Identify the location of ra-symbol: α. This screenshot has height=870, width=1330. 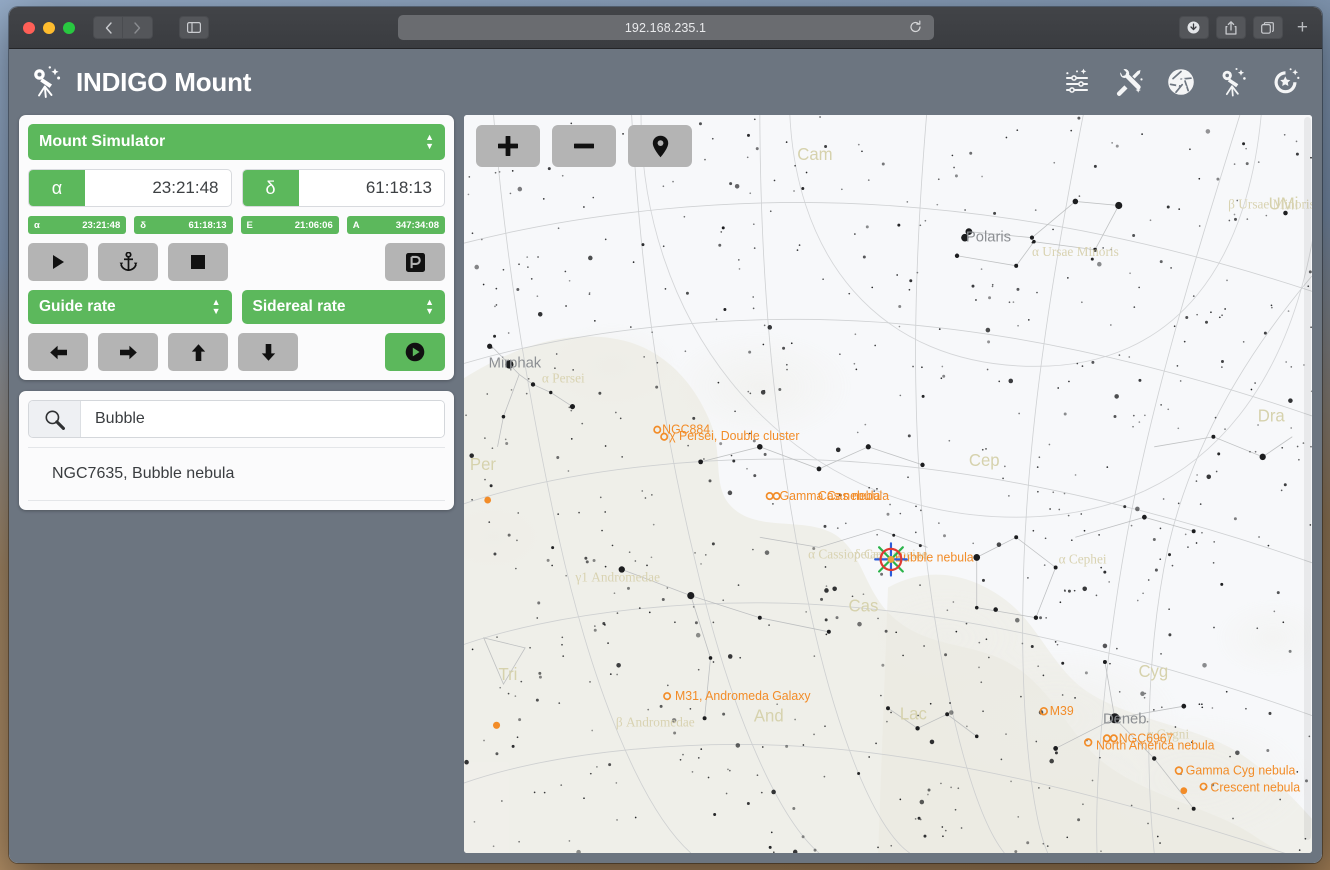
(57, 188).